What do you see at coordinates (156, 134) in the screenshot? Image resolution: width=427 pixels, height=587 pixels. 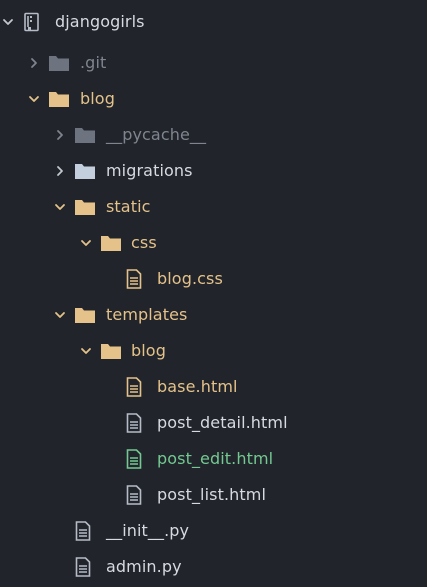 I see `tree-item-label: __pycache__` at bounding box center [156, 134].